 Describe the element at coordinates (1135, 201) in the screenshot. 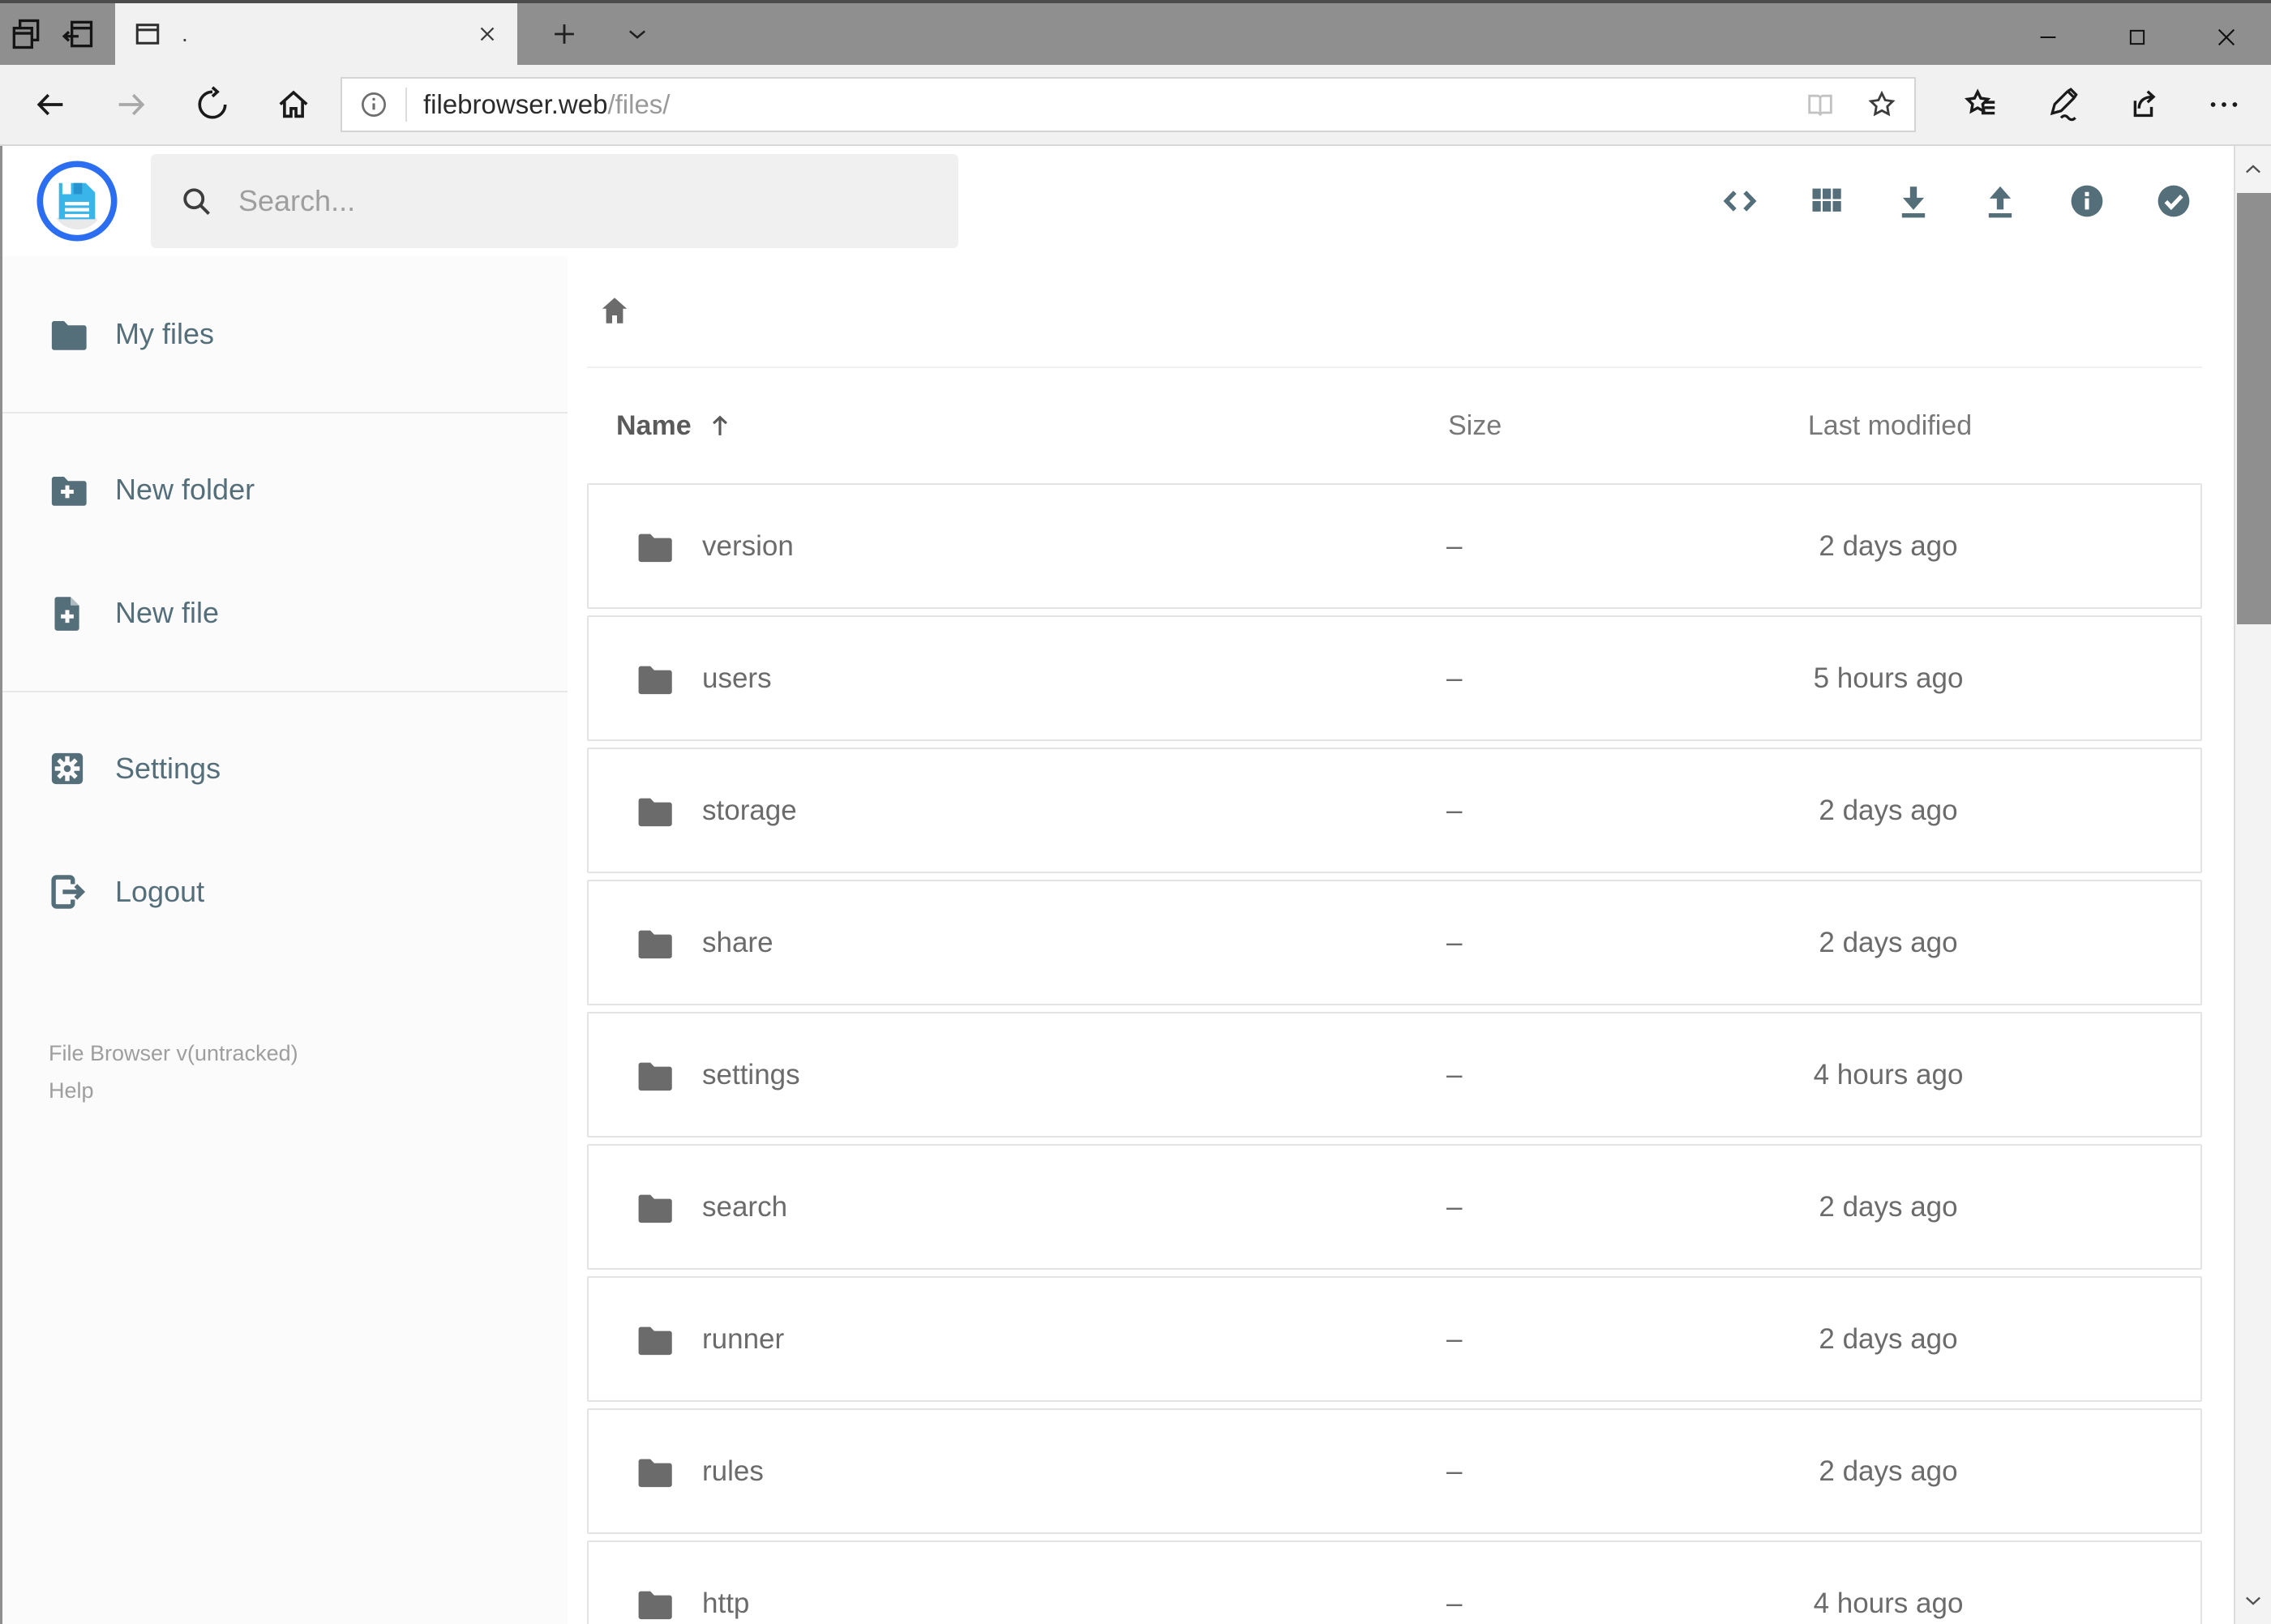

I see `app-header` at that location.